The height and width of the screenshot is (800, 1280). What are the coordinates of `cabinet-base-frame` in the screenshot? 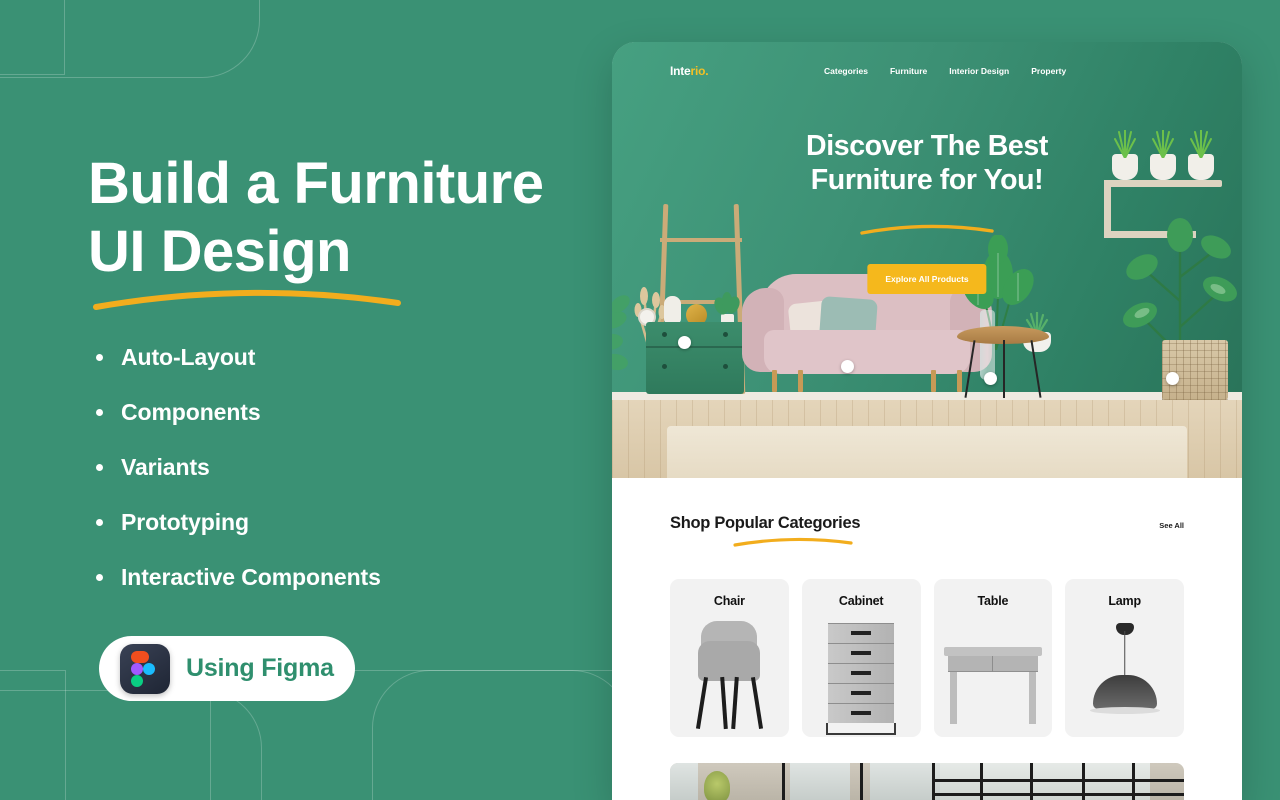 It's located at (860, 729).